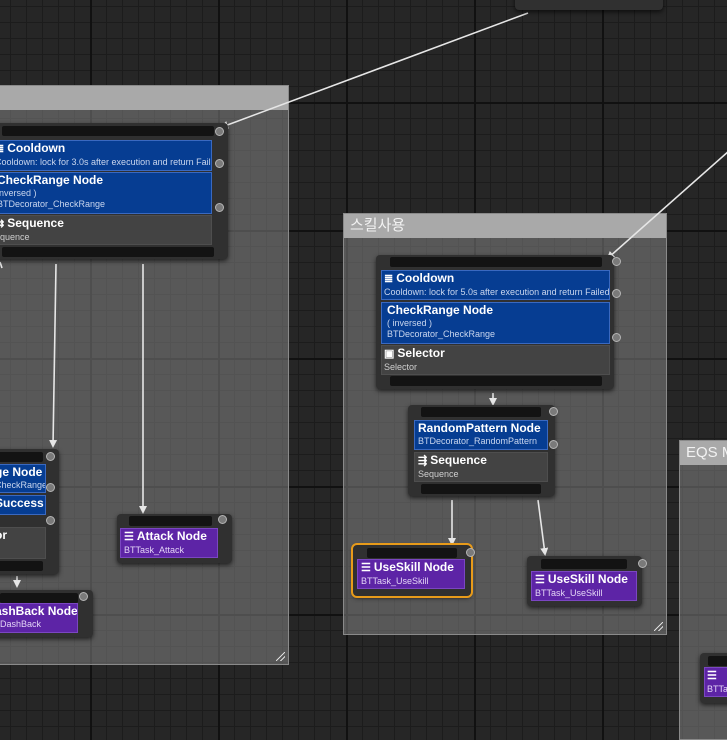 The width and height of the screenshot is (727, 740). I want to click on eqs-task-node-partial: ☰ BTTa, so click(713, 678).